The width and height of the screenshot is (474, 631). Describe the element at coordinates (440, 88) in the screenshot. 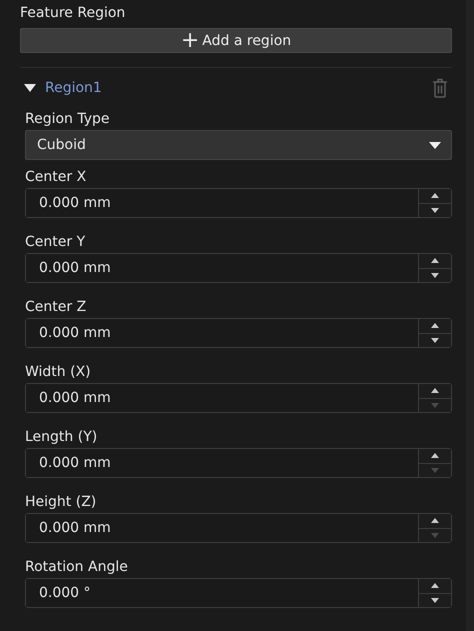

I see `trash-icon` at that location.